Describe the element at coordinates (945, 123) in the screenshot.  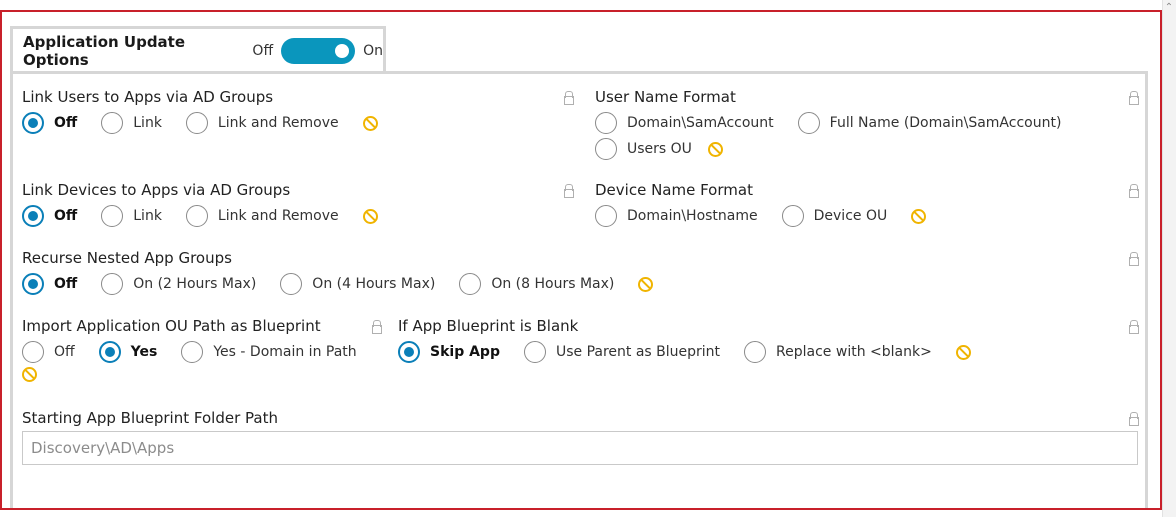
I see `option-label: Full Name (Domain\SamAccount)` at that location.